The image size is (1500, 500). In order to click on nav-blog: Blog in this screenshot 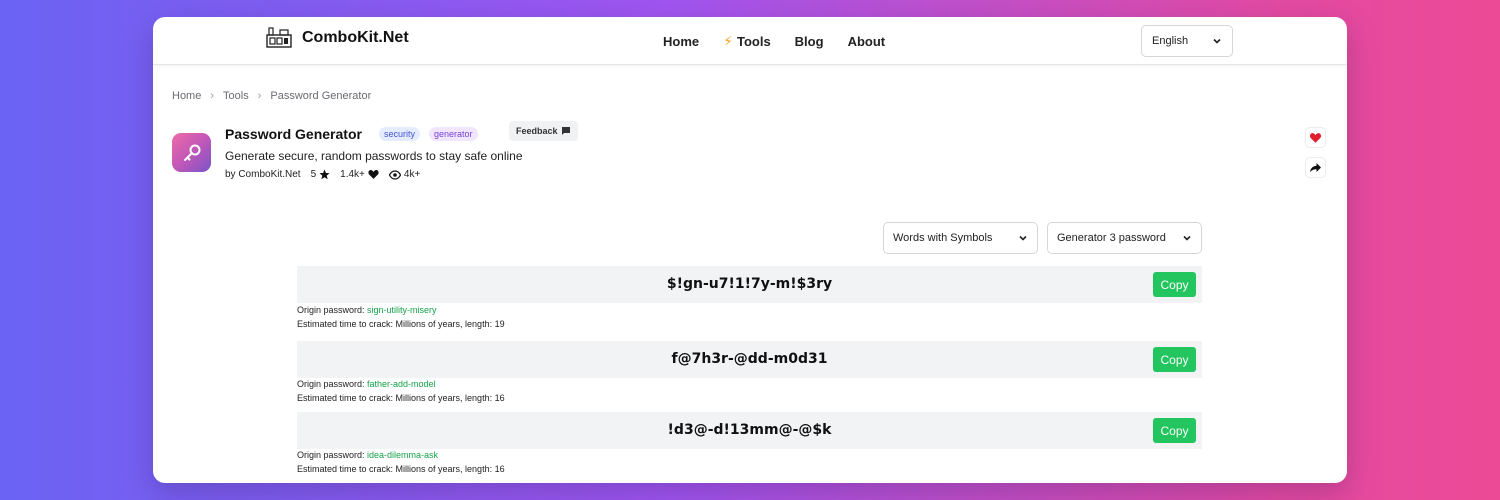, I will do `click(809, 41)`.